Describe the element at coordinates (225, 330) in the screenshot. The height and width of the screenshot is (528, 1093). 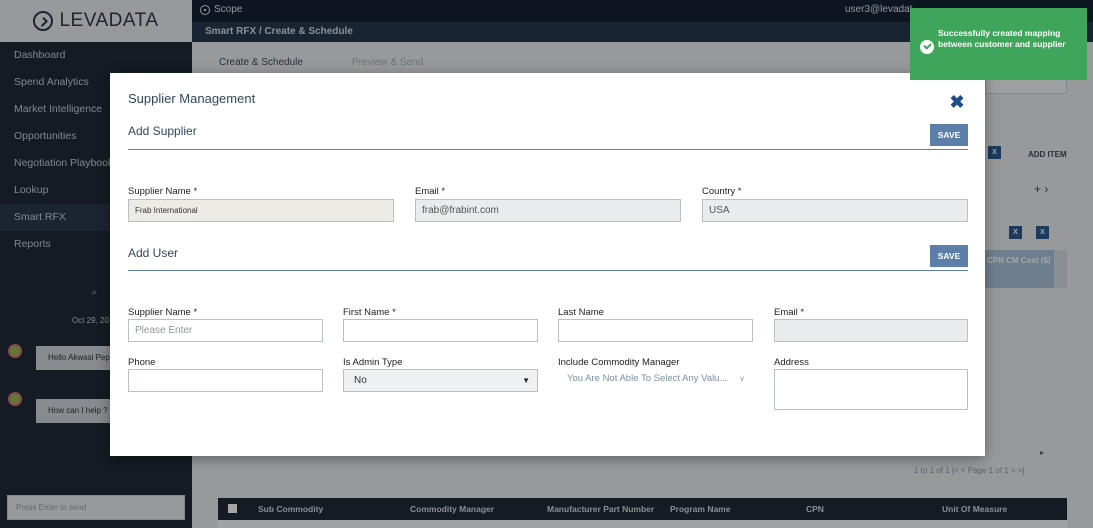
I see `user-supplier-name-input: Please Enter` at that location.